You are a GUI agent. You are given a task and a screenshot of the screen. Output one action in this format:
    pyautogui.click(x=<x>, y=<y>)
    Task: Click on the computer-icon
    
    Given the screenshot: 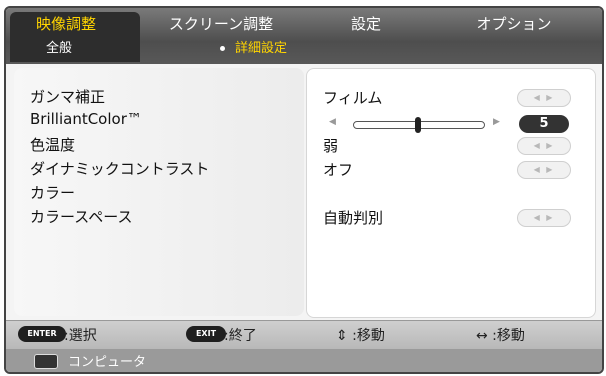 What is the action you would take?
    pyautogui.click(x=46, y=361)
    